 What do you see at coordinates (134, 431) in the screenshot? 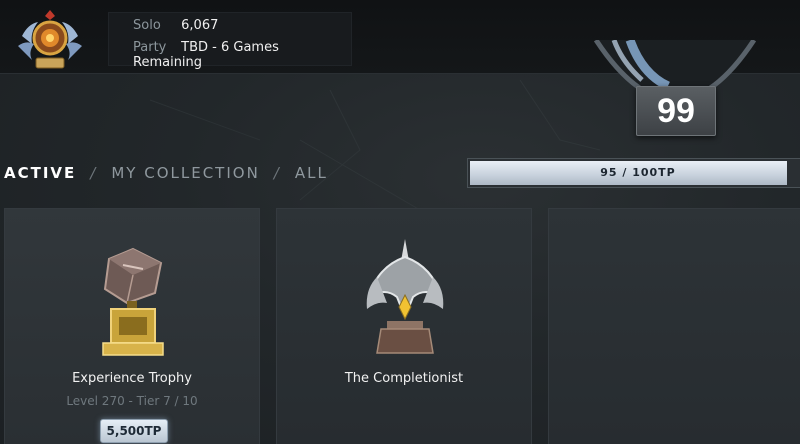
I see `price-tag: 5,500TP` at bounding box center [134, 431].